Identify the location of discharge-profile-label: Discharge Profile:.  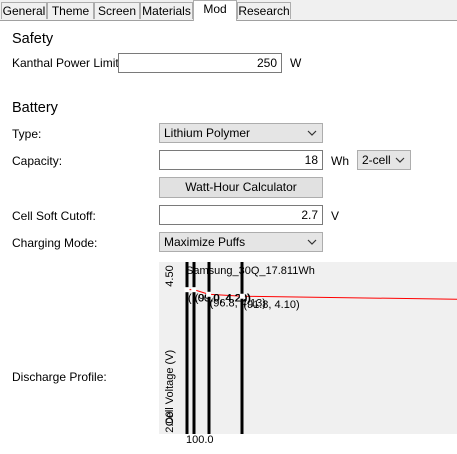
(59, 377).